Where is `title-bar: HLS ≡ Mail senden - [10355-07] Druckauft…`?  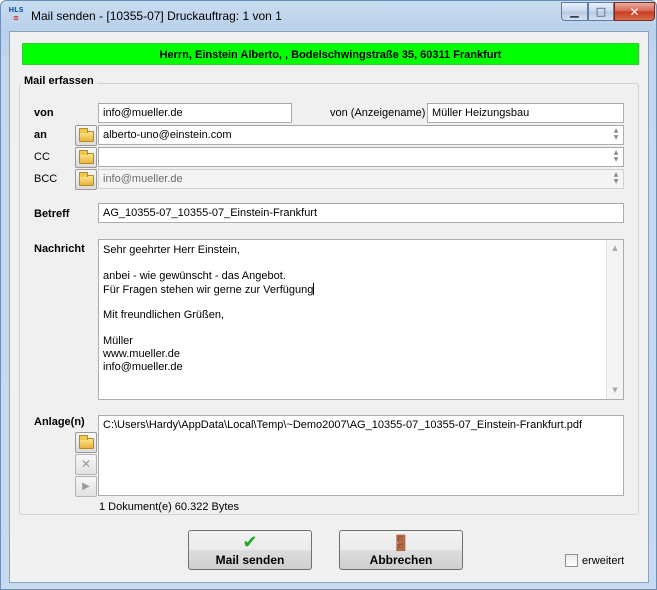 title-bar: HLS ≡ Mail senden - [10355-07] Druckauft… is located at coordinates (328, 16).